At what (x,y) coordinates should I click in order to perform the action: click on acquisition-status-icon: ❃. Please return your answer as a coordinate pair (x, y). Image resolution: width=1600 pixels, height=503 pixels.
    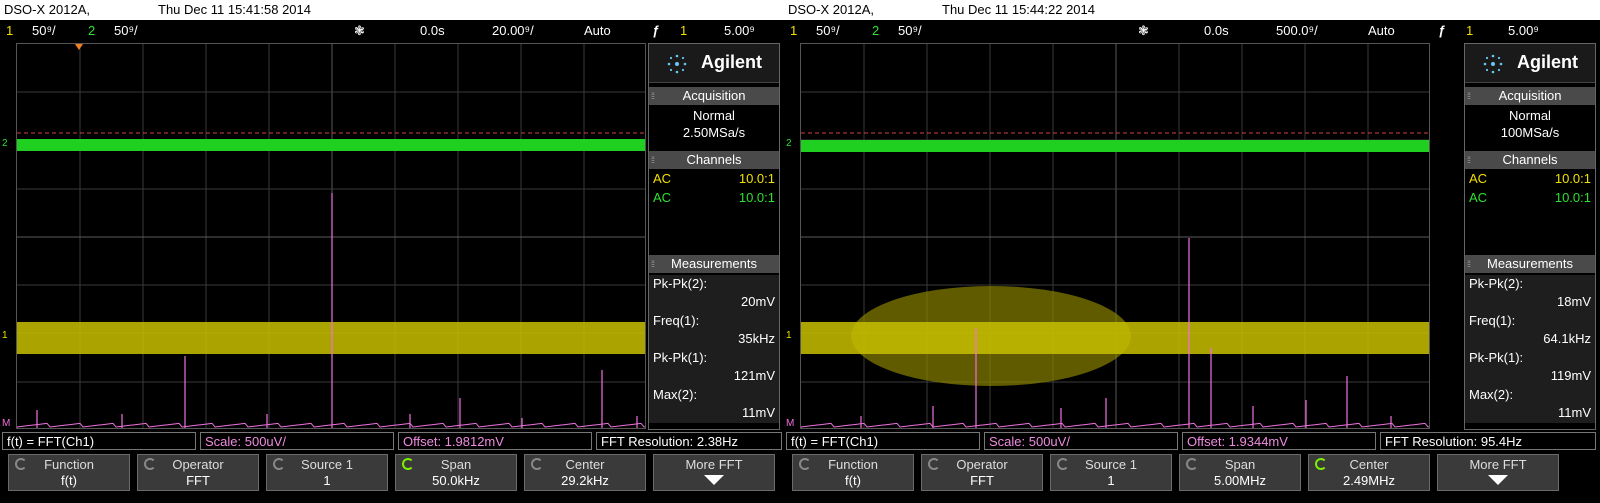
    Looking at the image, I should click on (1143, 30).